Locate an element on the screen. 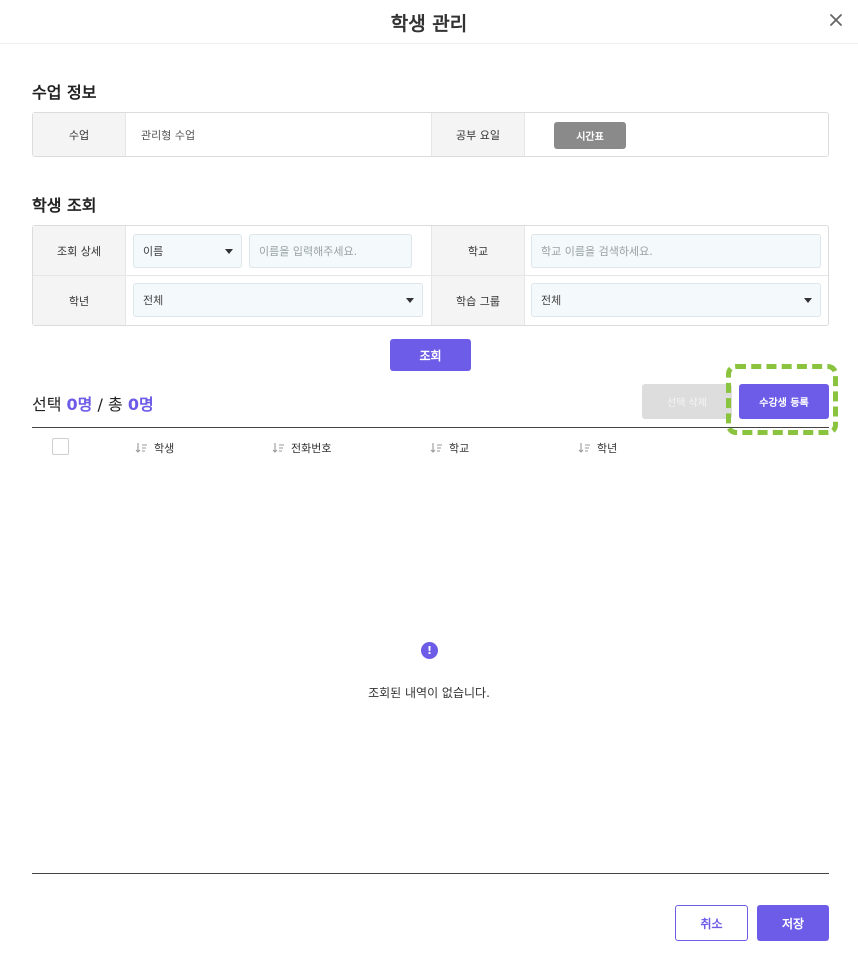  class-label: 수업 is located at coordinates (79, 134).